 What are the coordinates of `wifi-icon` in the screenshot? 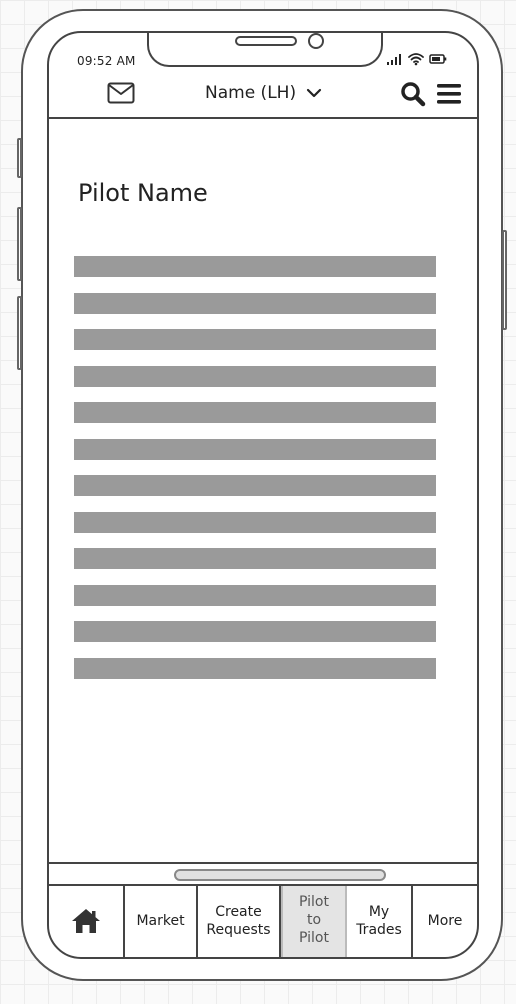 It's located at (416, 58).